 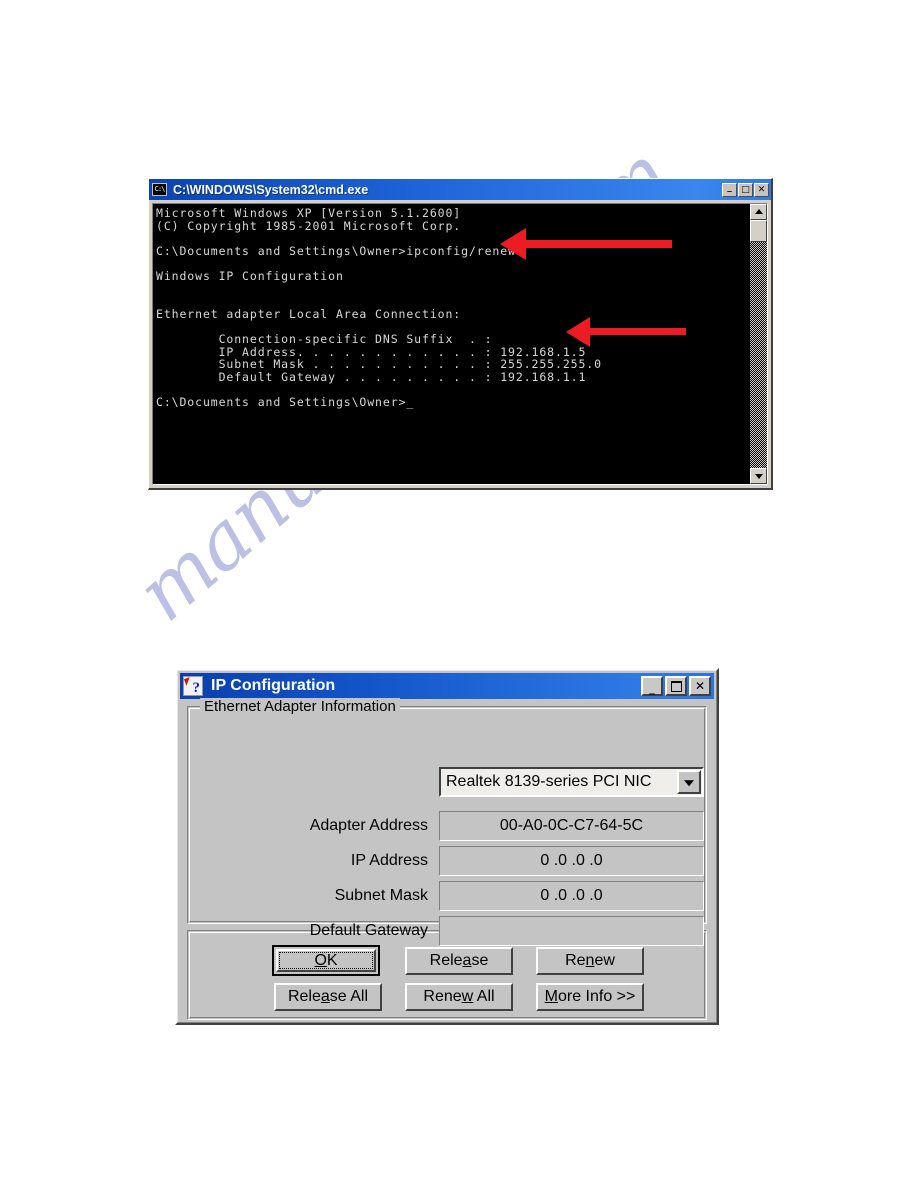 I want to click on field-value-ip-address: 0 .0 .0 .0, so click(x=571, y=861).